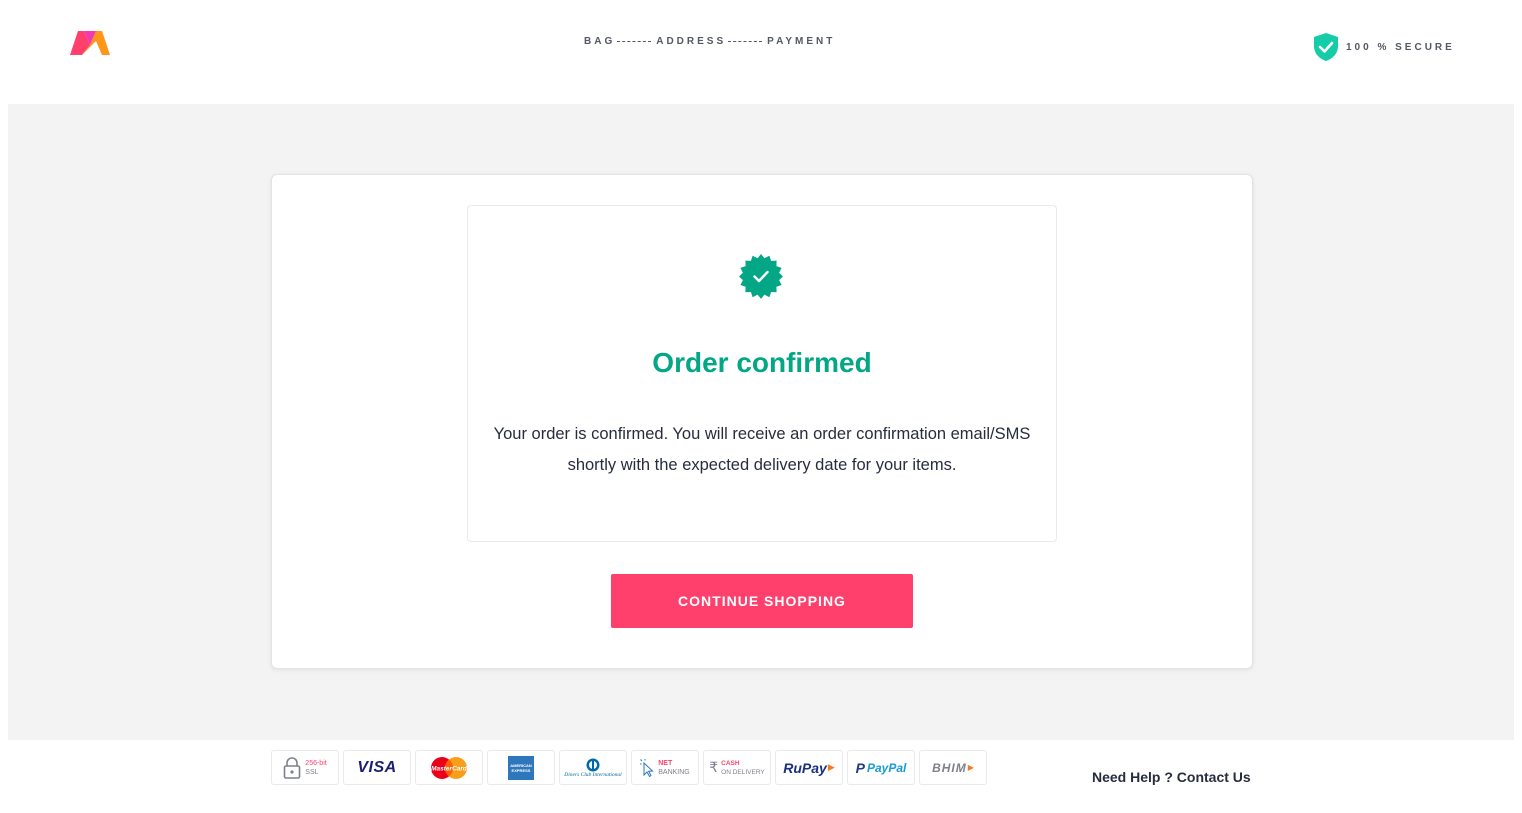 The image size is (1522, 813). Describe the element at coordinates (801, 41) in the screenshot. I see `step-payment: PAYMENT` at that location.